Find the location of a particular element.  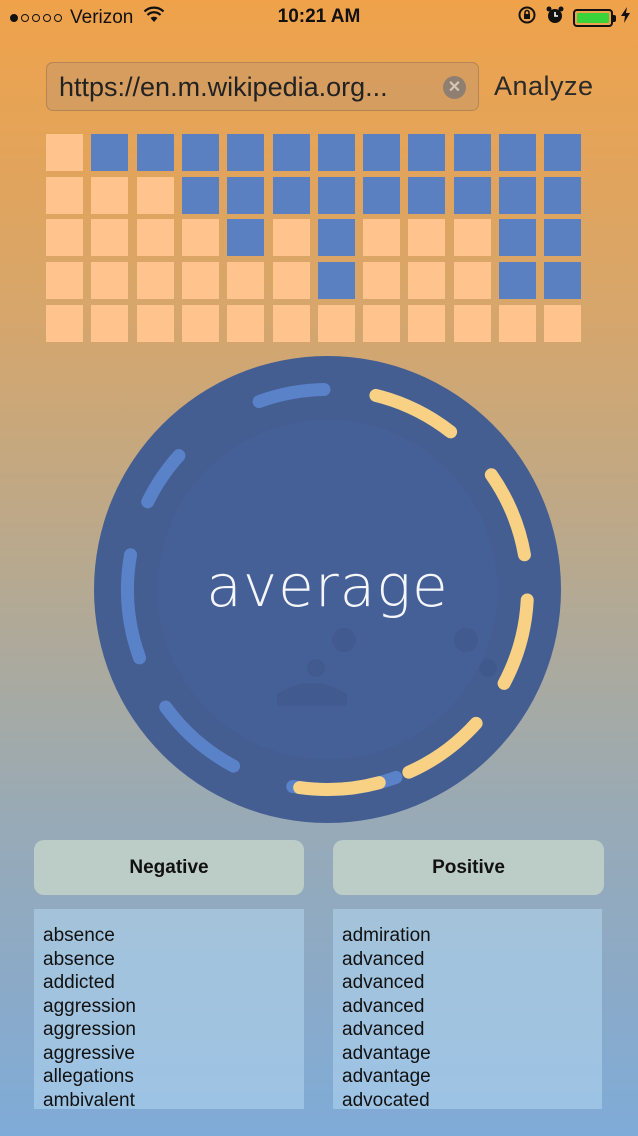

status-right is located at coordinates (573, 18).